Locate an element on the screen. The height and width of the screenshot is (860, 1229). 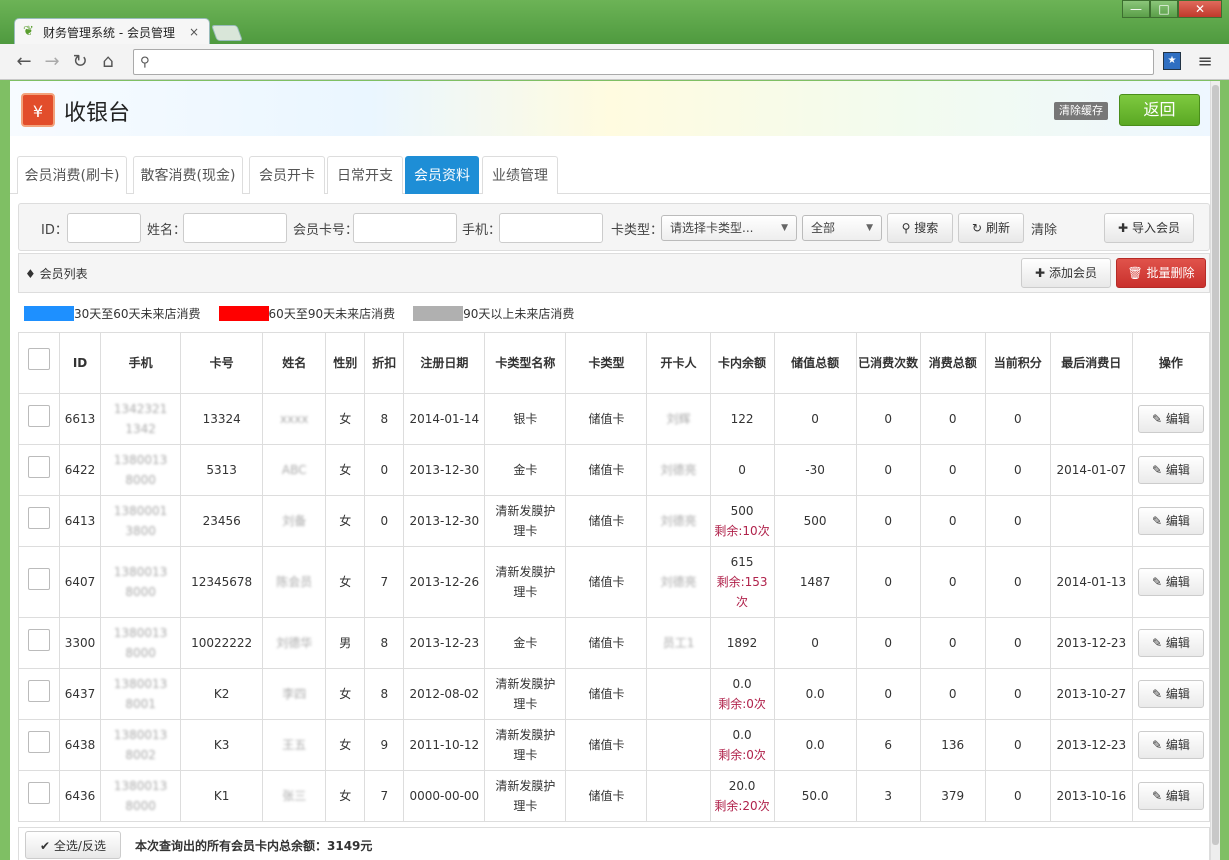
balance-value: 0 is located at coordinates (742, 470).